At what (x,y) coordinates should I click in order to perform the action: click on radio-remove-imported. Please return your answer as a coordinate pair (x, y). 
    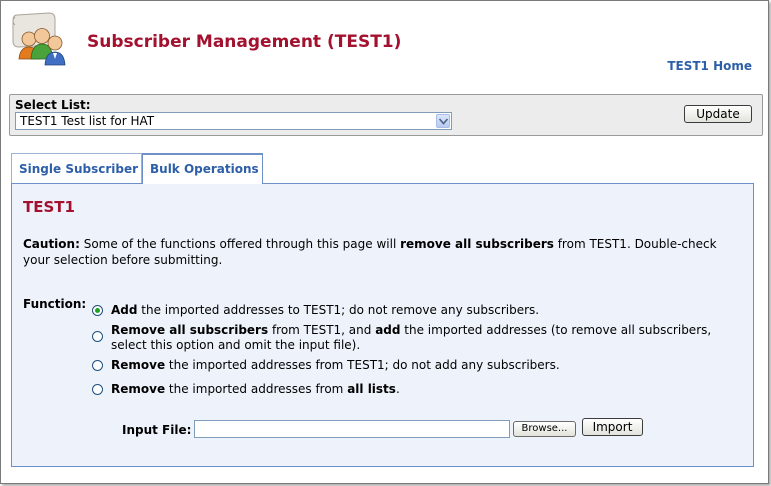
    Looking at the image, I should click on (97, 365).